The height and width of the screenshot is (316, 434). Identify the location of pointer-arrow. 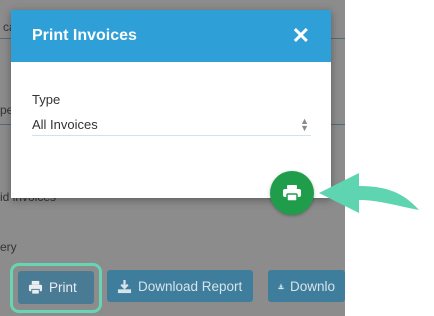
(369, 193).